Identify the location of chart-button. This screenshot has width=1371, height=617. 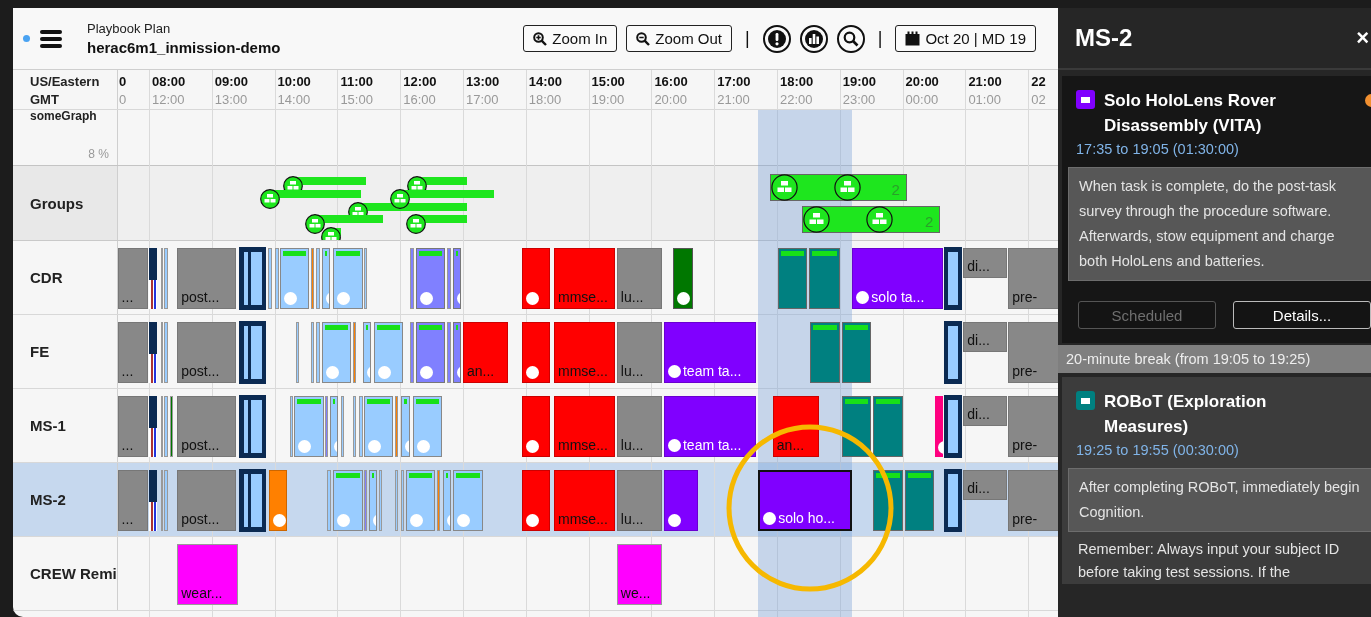
(813, 38).